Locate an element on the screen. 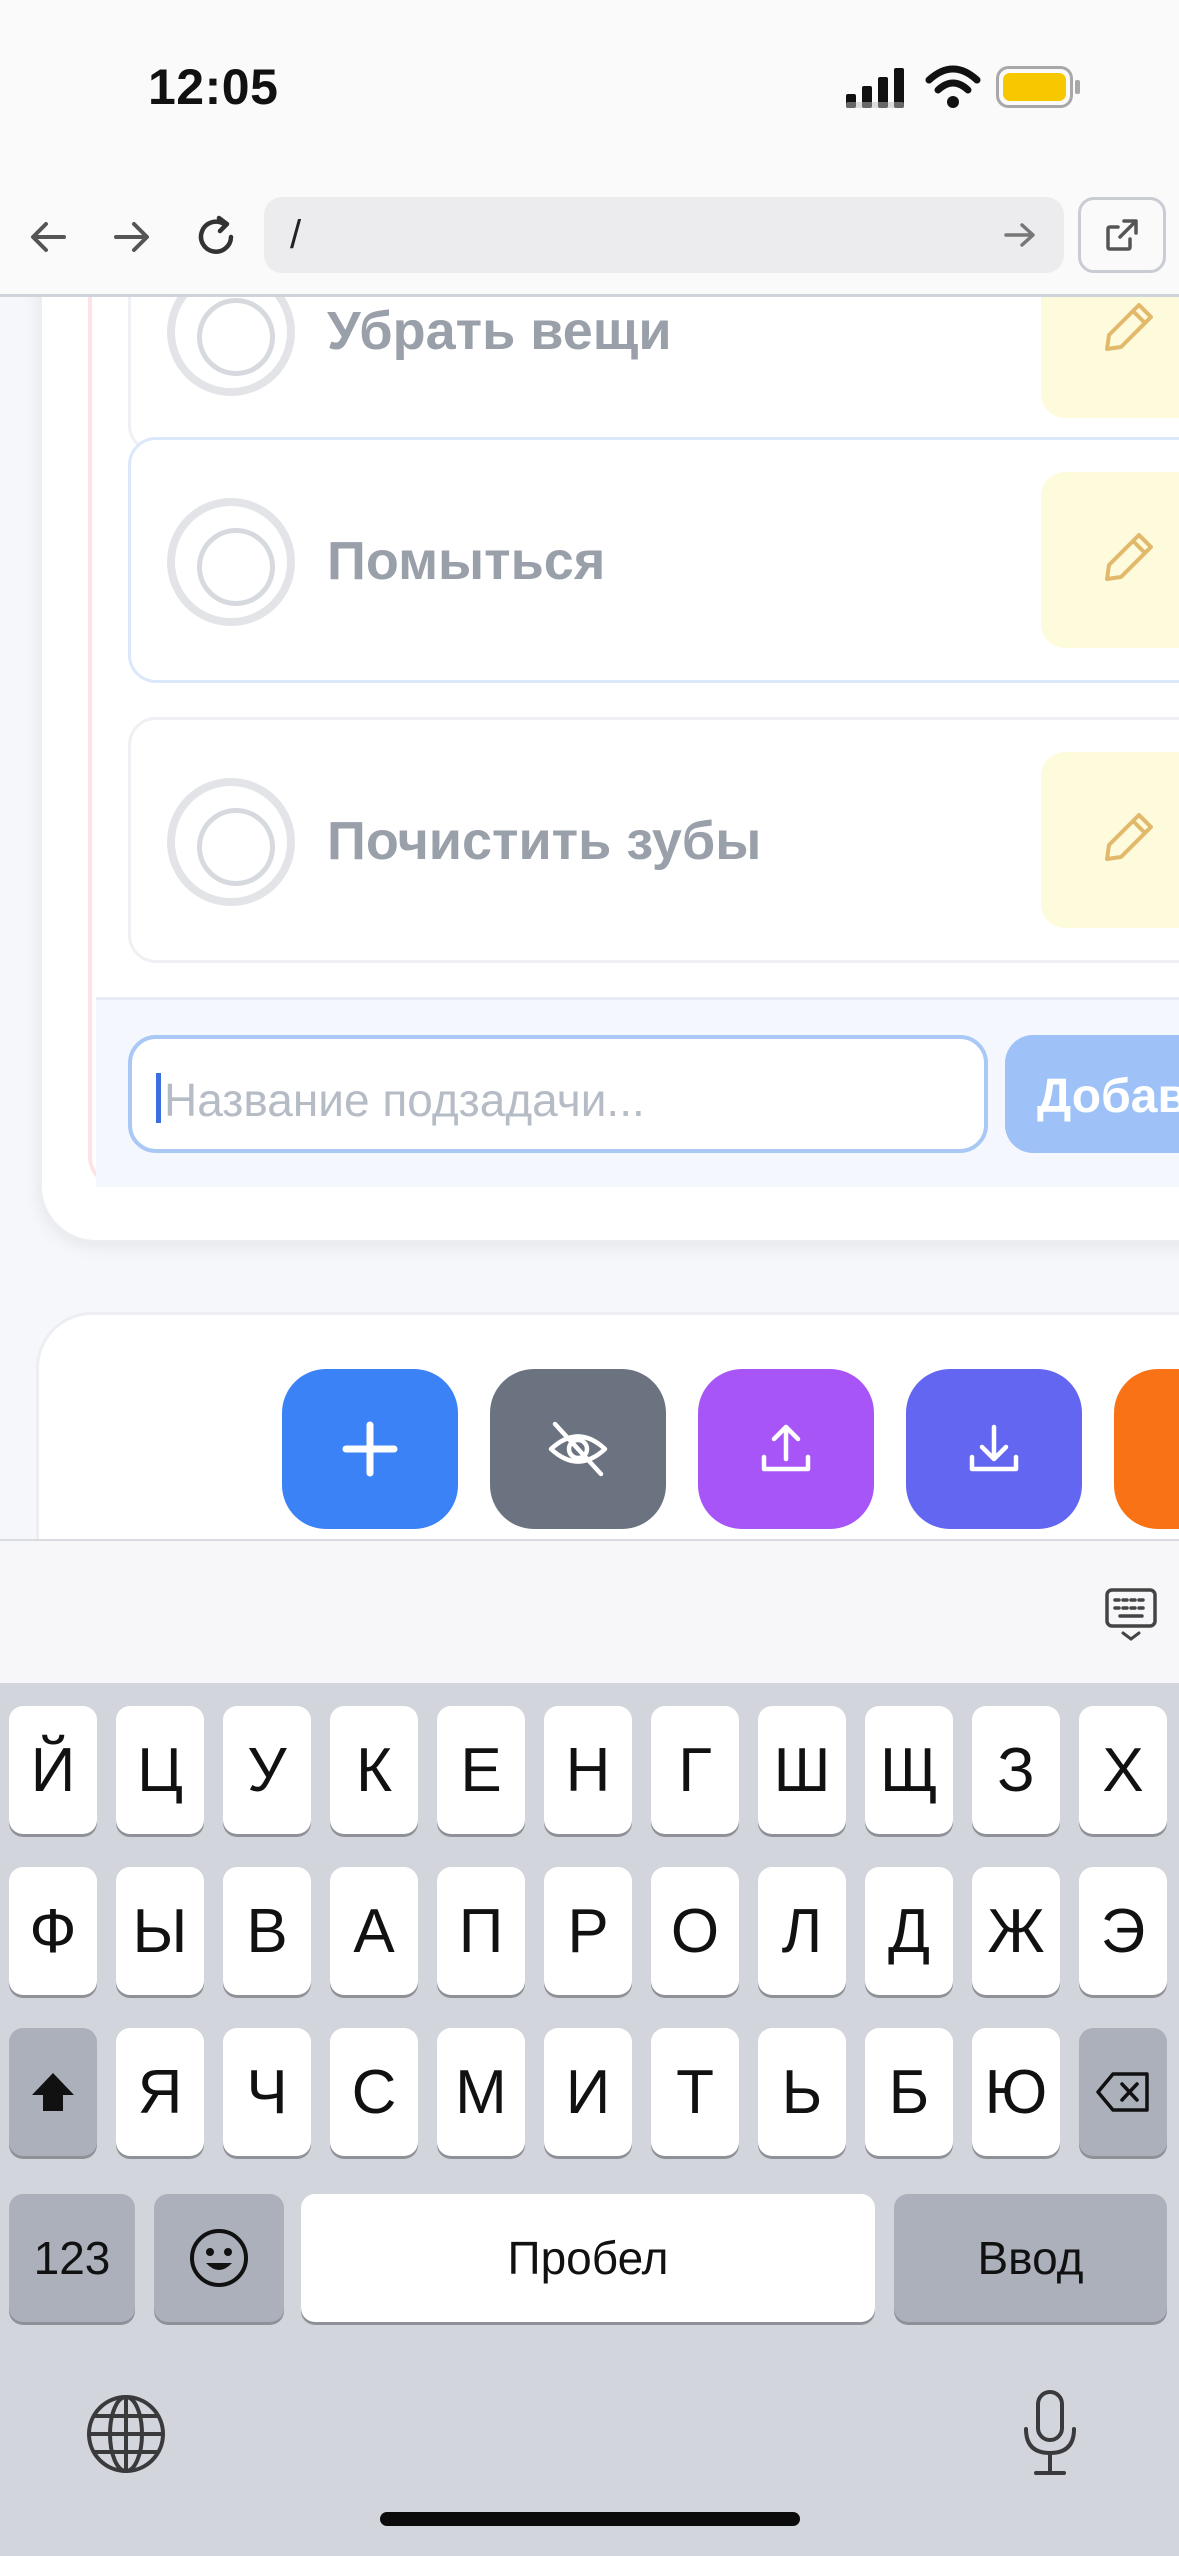  return-key: Ввод is located at coordinates (1030, 2258).